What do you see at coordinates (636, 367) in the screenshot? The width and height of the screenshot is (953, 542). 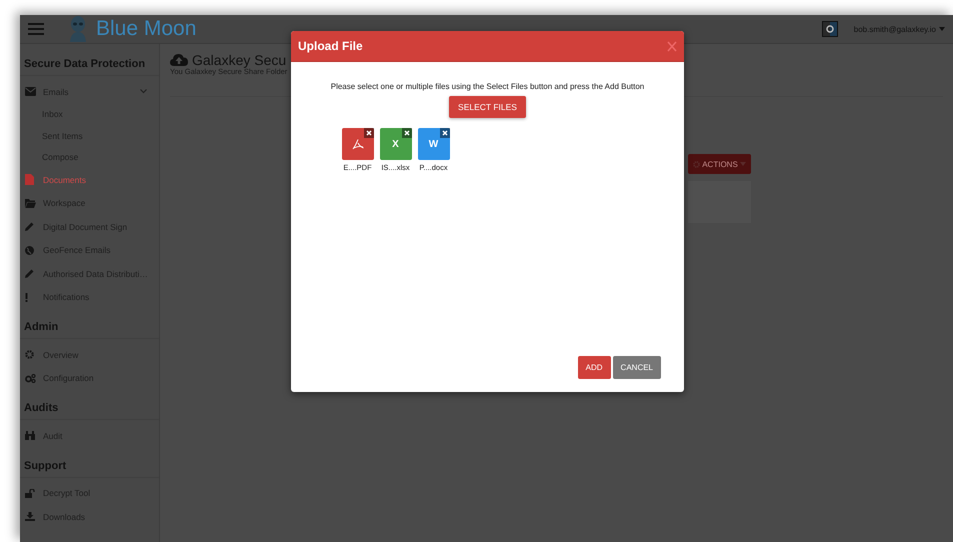 I see `cancel-button: CANCEL` at bounding box center [636, 367].